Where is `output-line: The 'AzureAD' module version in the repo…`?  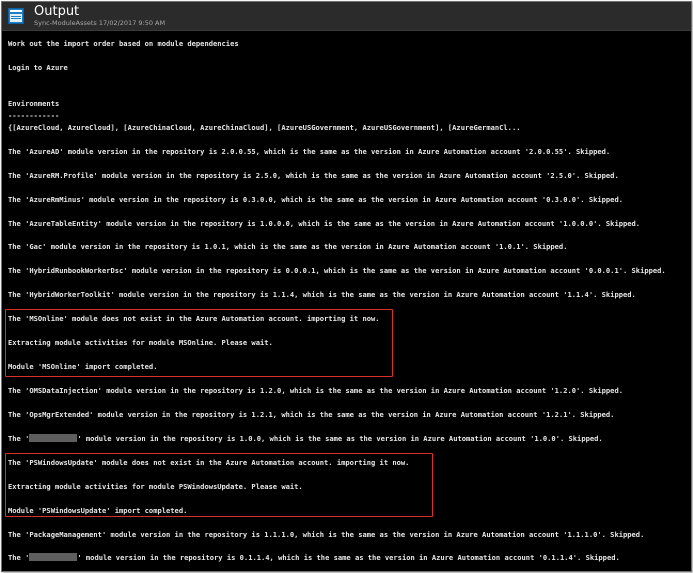 output-line: The 'AzureAD' module version in the repo… is located at coordinates (309, 151).